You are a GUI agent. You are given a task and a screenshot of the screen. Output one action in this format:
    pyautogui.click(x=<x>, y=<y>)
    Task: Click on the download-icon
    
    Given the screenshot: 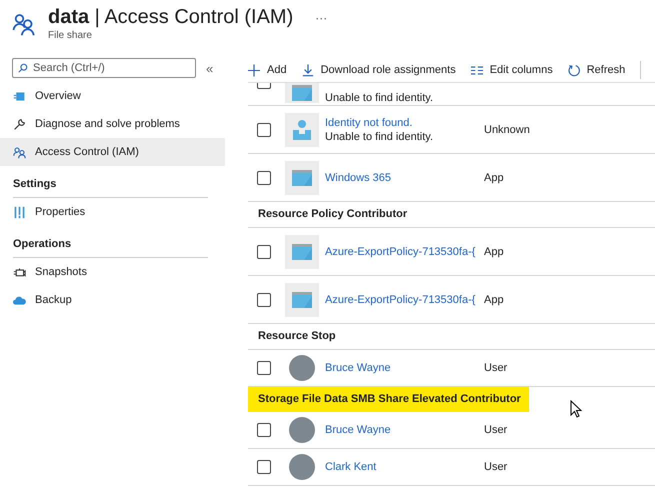 What is the action you would take?
    pyautogui.click(x=308, y=70)
    